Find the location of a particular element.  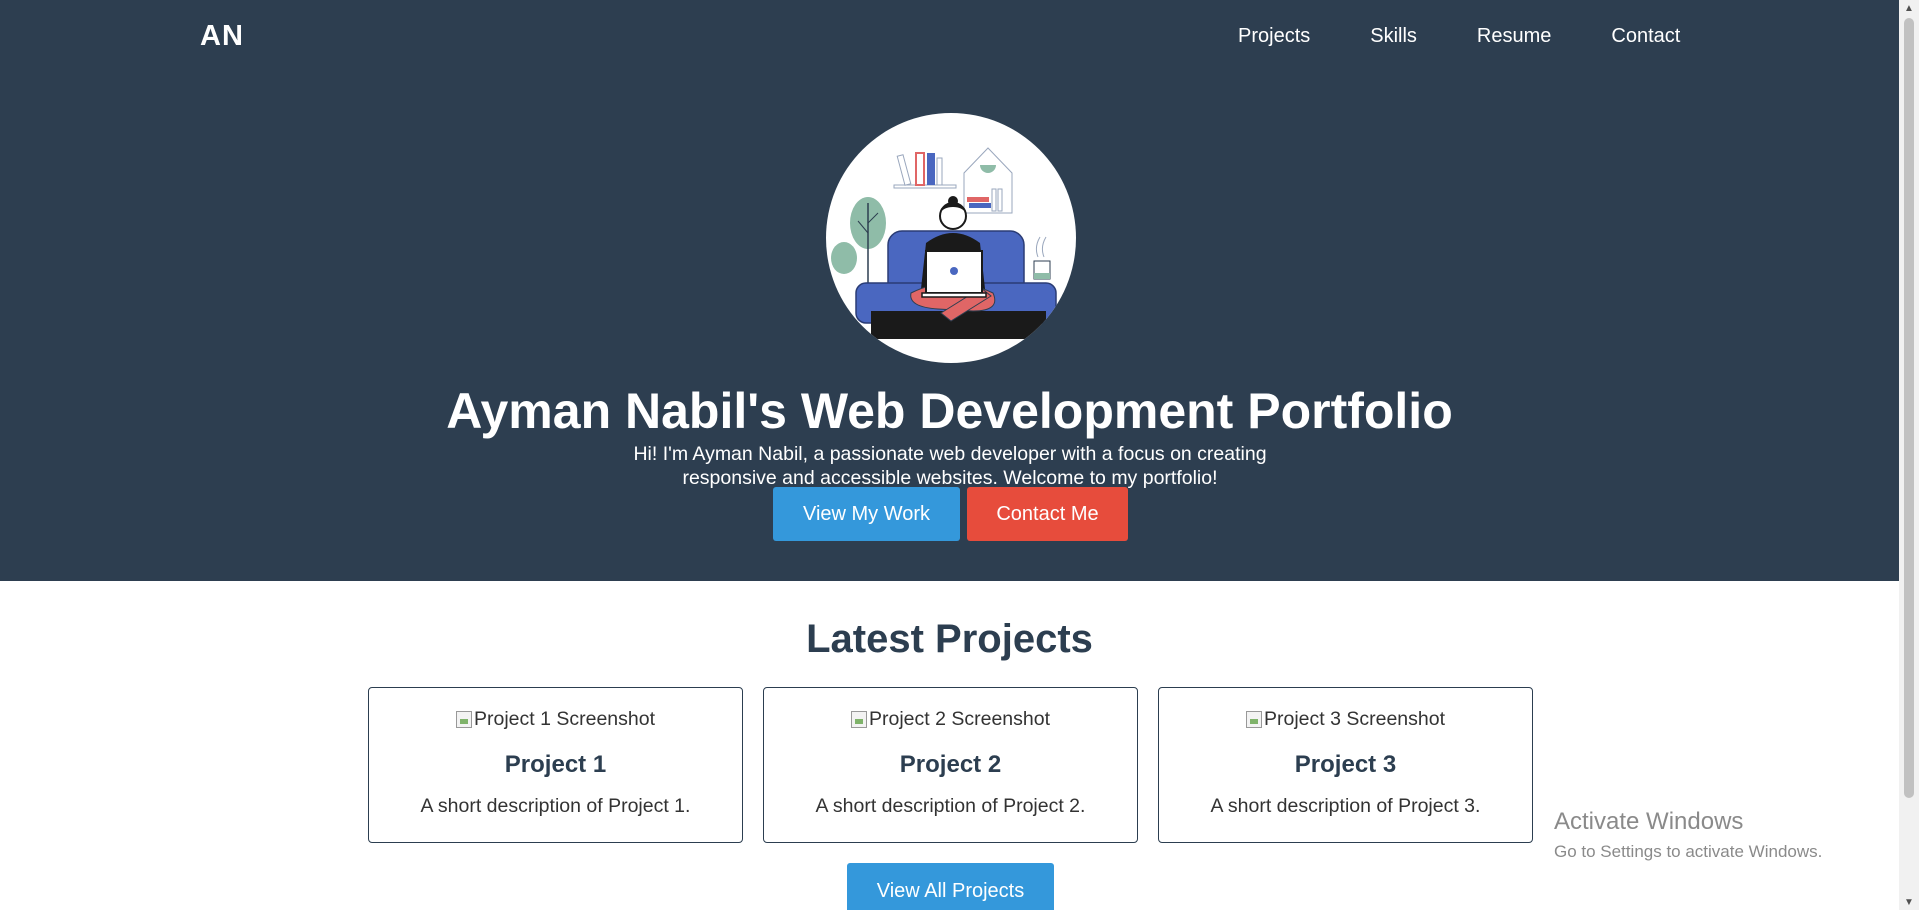

projects-title: Latest Projects is located at coordinates (949, 639).